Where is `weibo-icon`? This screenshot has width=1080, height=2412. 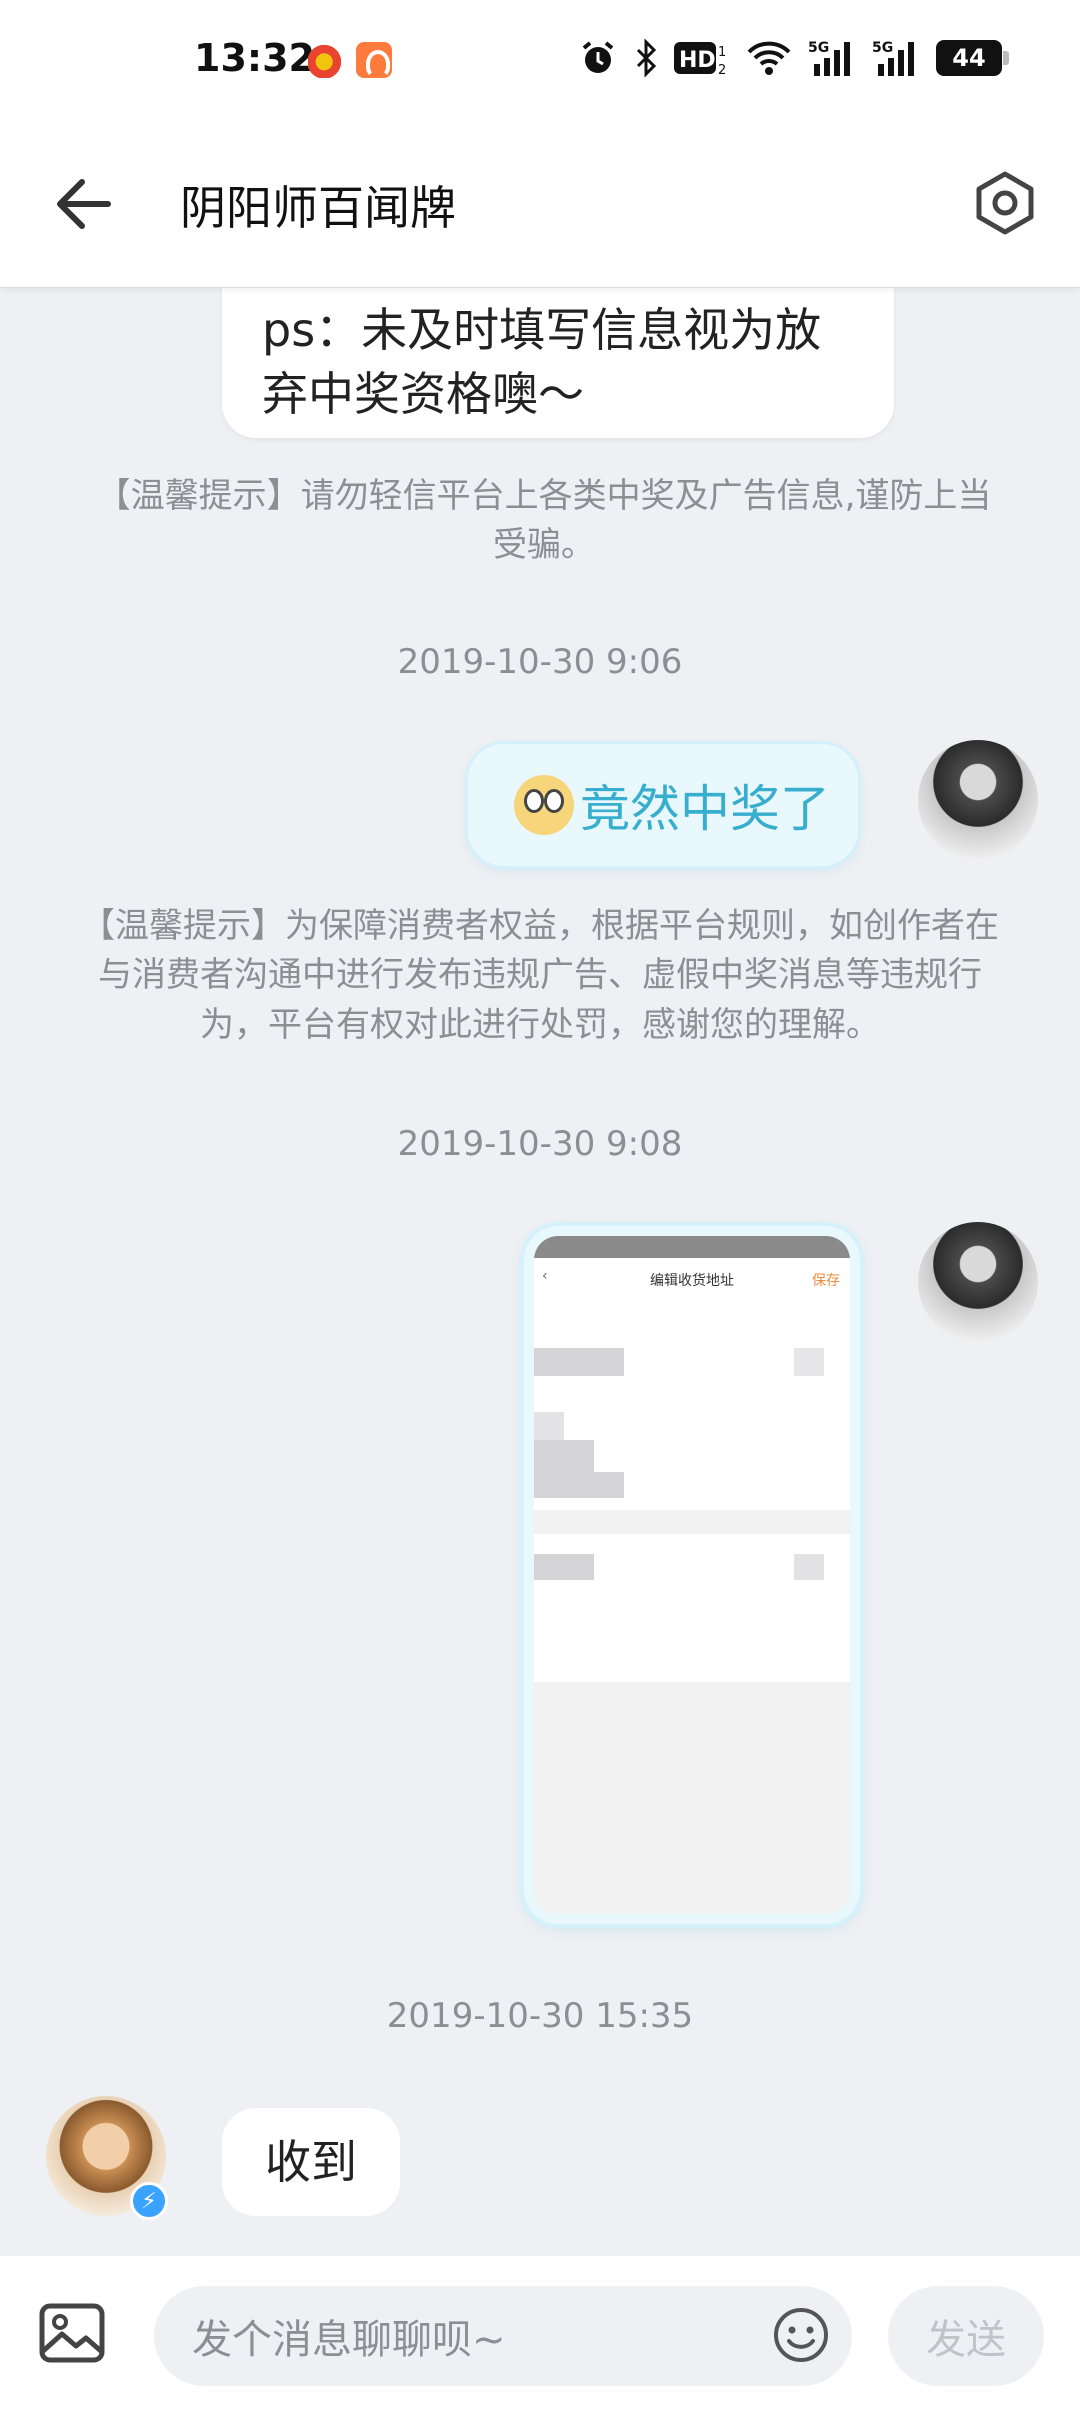
weibo-icon is located at coordinates (326, 60).